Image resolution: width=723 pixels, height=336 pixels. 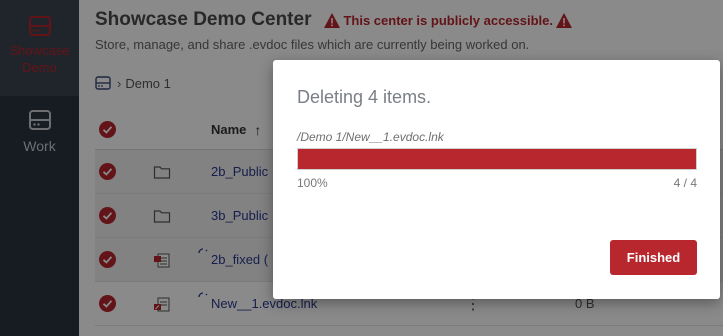 I want to click on progress-percent: 100%, so click(x=312, y=183).